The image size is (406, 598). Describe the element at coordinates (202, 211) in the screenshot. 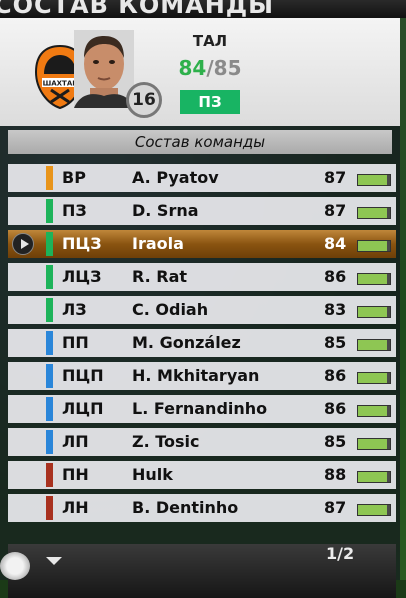

I see `squad-row: ПЗ D. Srna 87` at that location.